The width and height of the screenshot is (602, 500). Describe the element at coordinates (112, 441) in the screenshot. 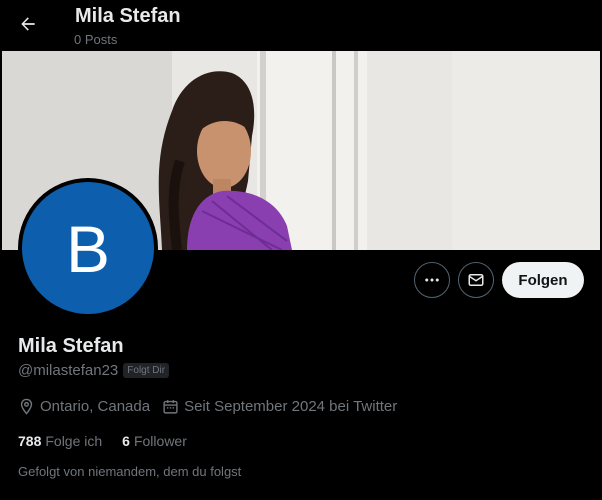

I see `follow-stats: 788 Folge ich 6 Follower` at that location.